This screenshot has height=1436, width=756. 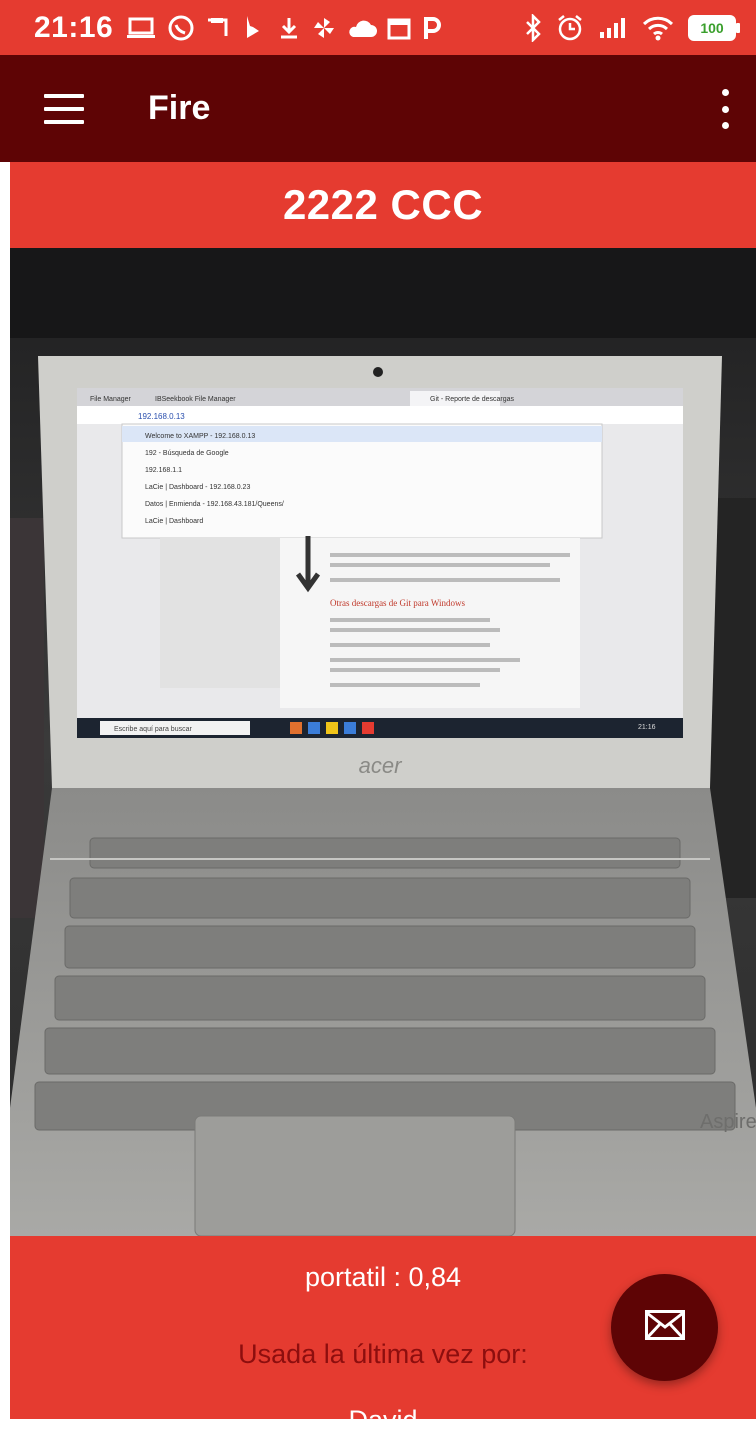 I want to click on menu-icon, so click(x=64, y=108).